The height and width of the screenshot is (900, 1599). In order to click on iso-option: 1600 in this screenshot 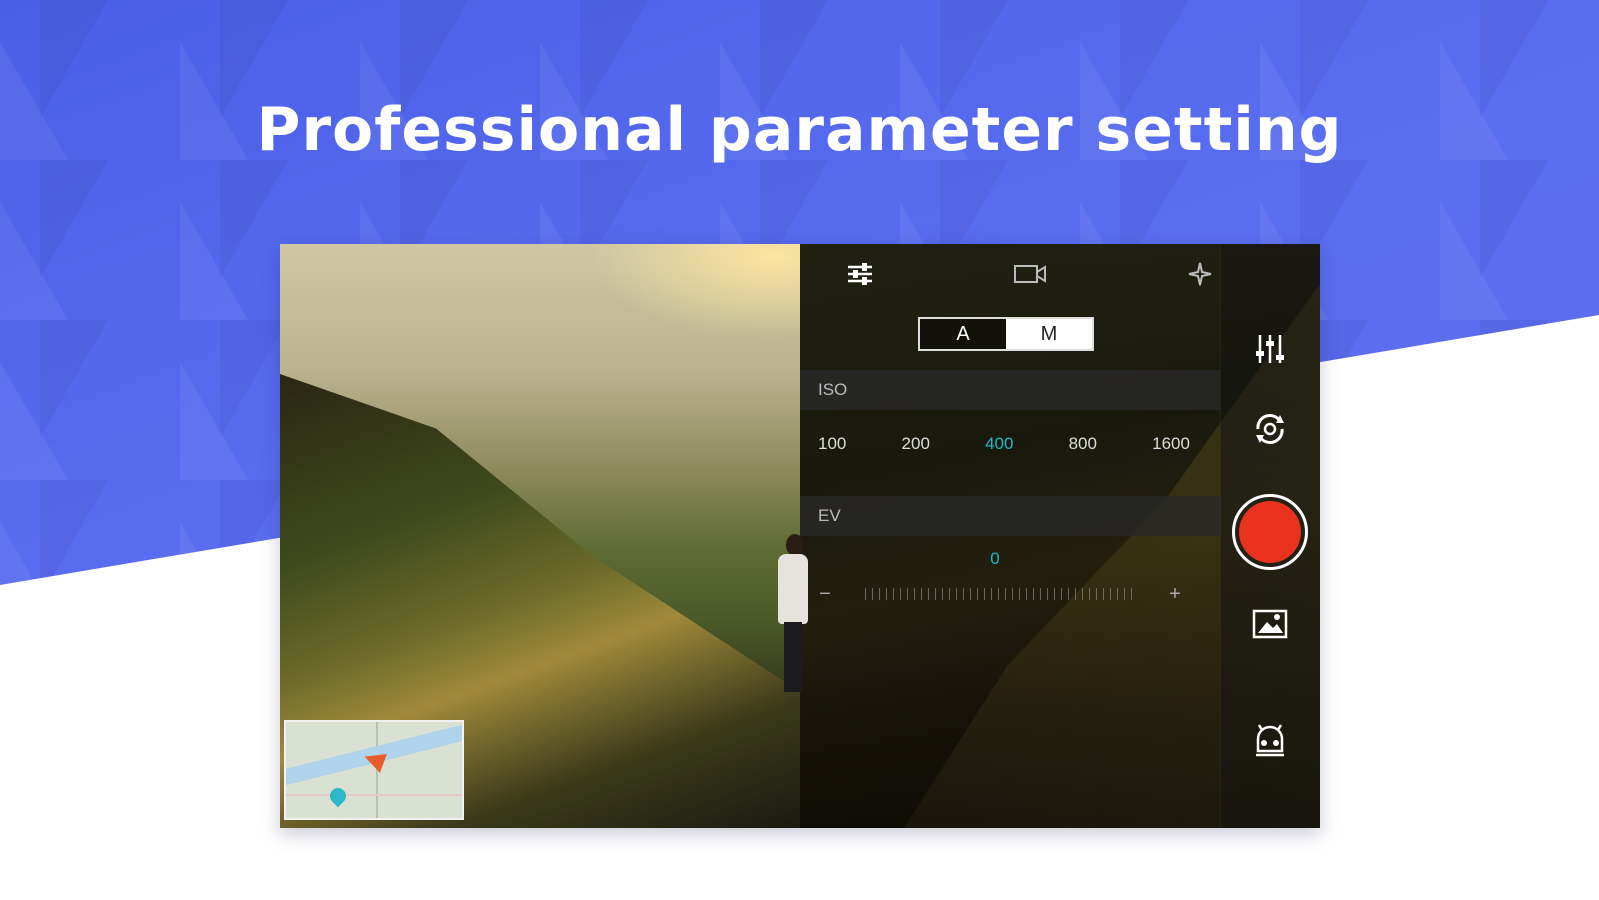, I will do `click(1171, 451)`.